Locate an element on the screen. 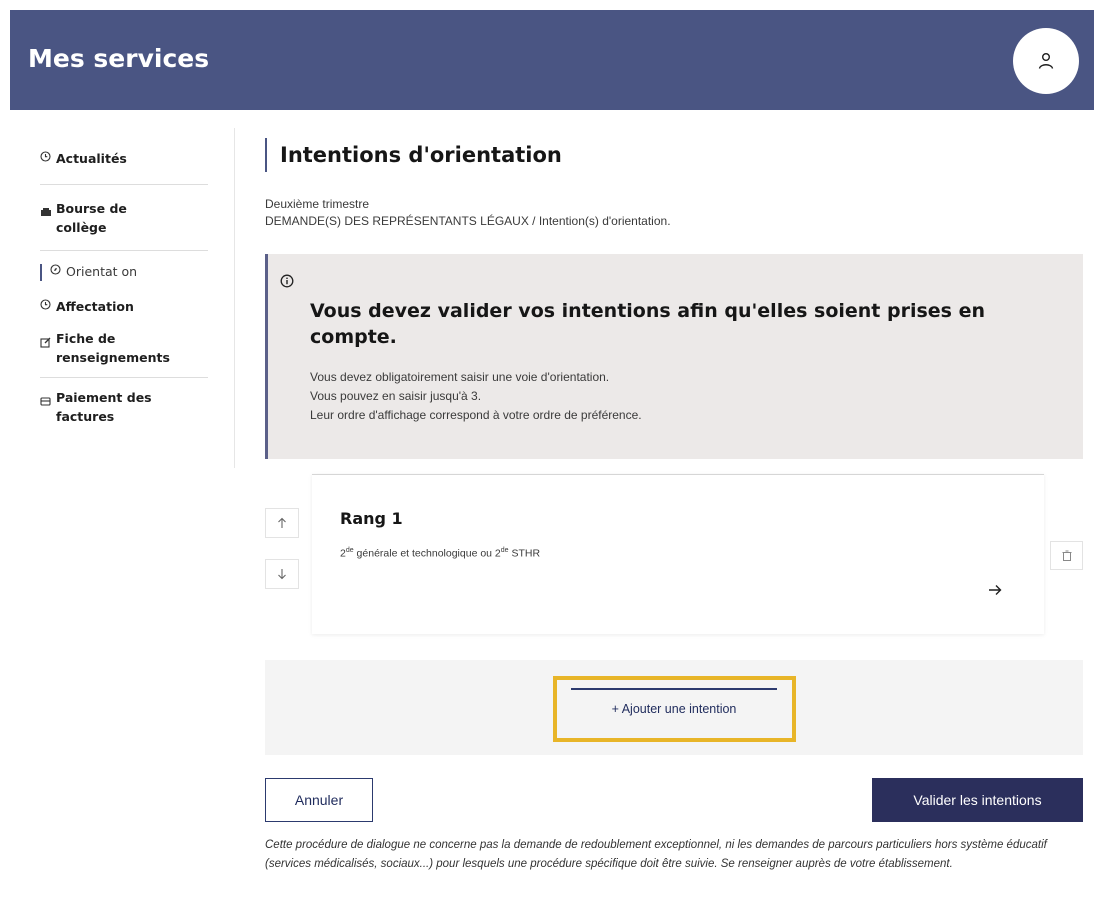 This screenshot has width=1094, height=908. move-down-button is located at coordinates (282, 574).